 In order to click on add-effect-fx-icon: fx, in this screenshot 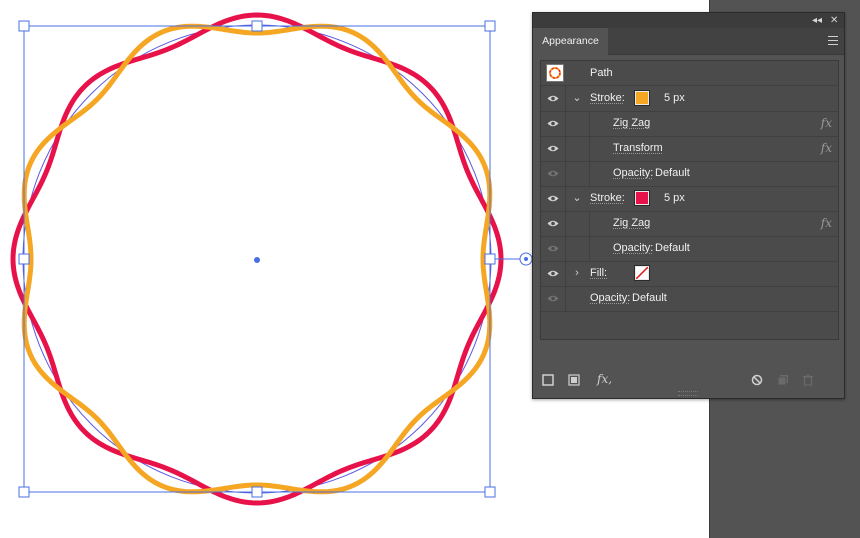, I will do `click(604, 379)`.